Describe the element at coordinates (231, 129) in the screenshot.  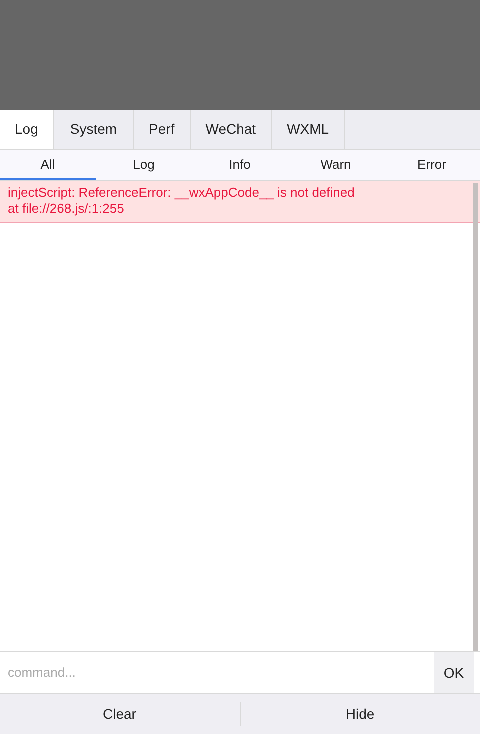
I see `panel-tab: WeChat` at that location.